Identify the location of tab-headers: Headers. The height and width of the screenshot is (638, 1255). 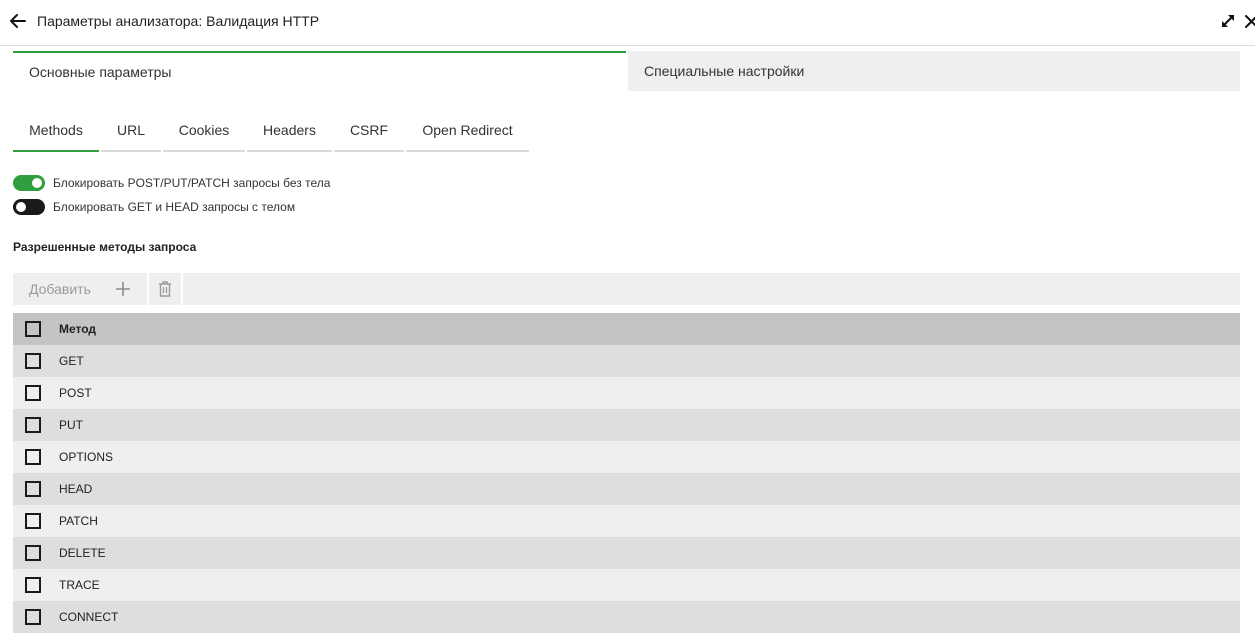
(289, 132).